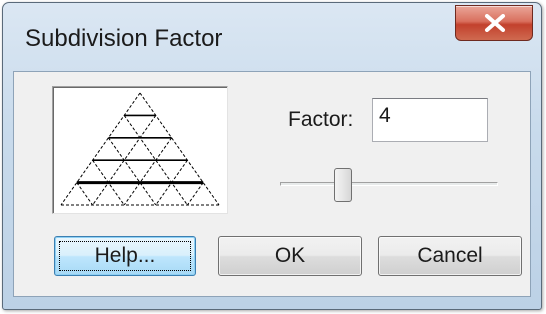 Image resolution: width=546 pixels, height=314 pixels. I want to click on focus-rectangle, so click(125, 256).